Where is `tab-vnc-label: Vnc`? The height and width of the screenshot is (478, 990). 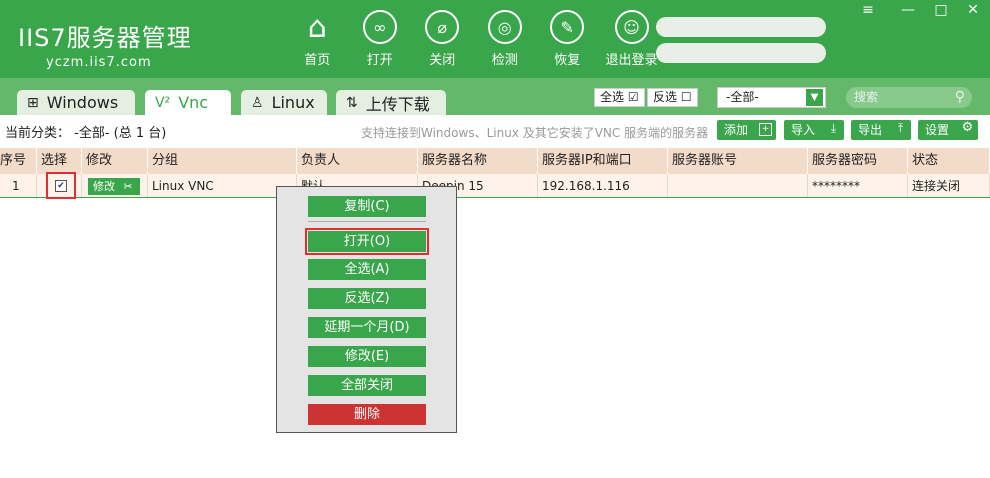 tab-vnc-label: Vnc is located at coordinates (193, 102).